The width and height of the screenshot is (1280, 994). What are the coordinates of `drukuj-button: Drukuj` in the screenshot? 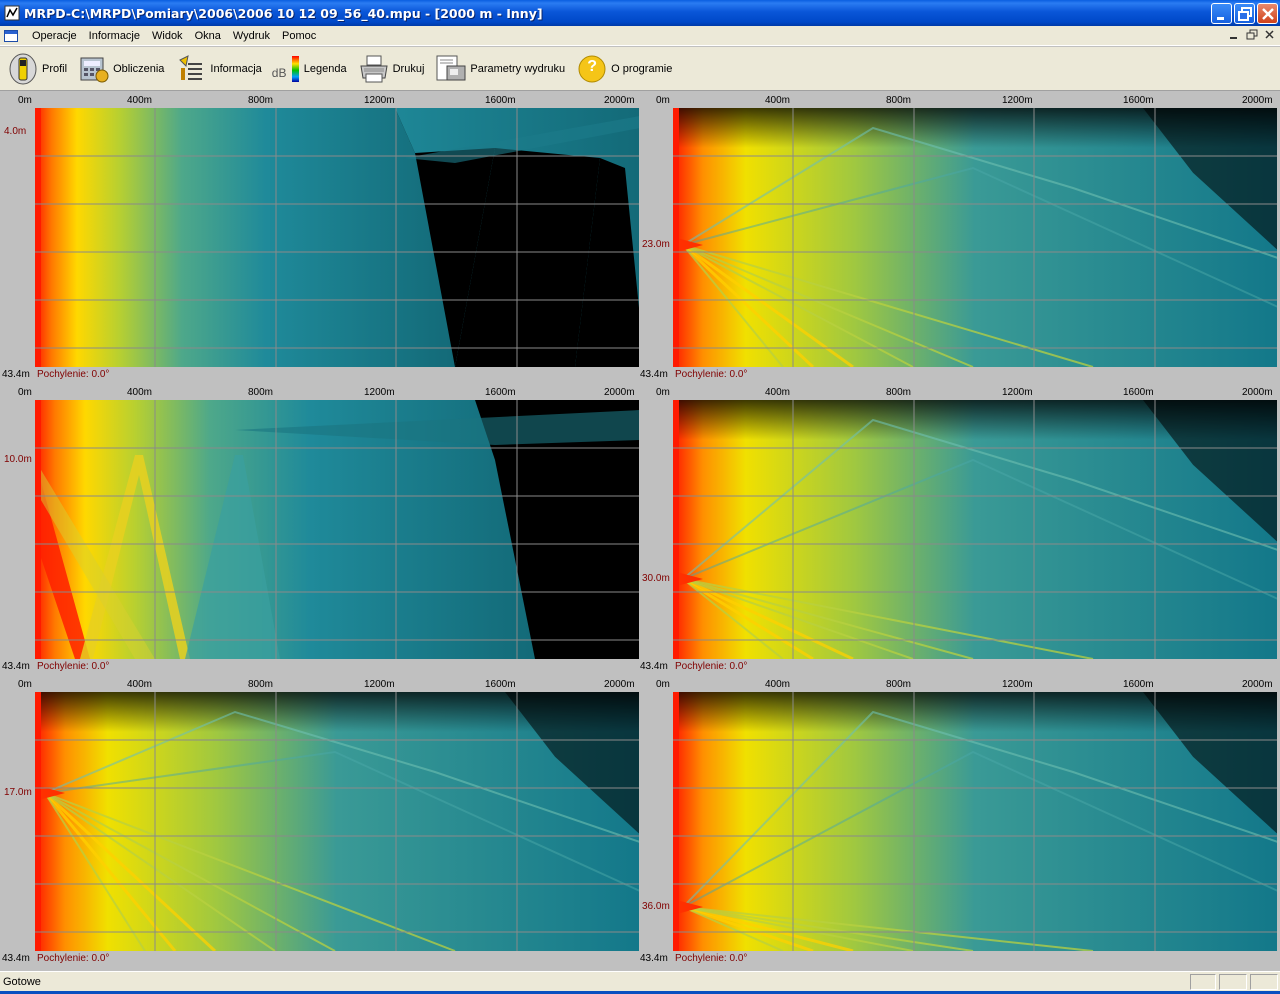 It's located at (391, 69).